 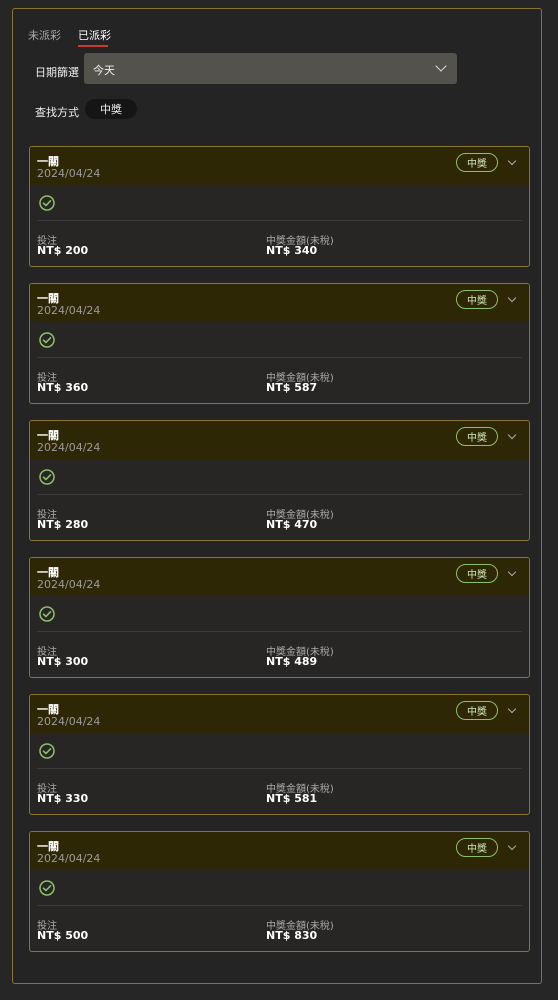 What do you see at coordinates (63, 387) in the screenshot?
I see `bet-amount: NT$ 360` at bounding box center [63, 387].